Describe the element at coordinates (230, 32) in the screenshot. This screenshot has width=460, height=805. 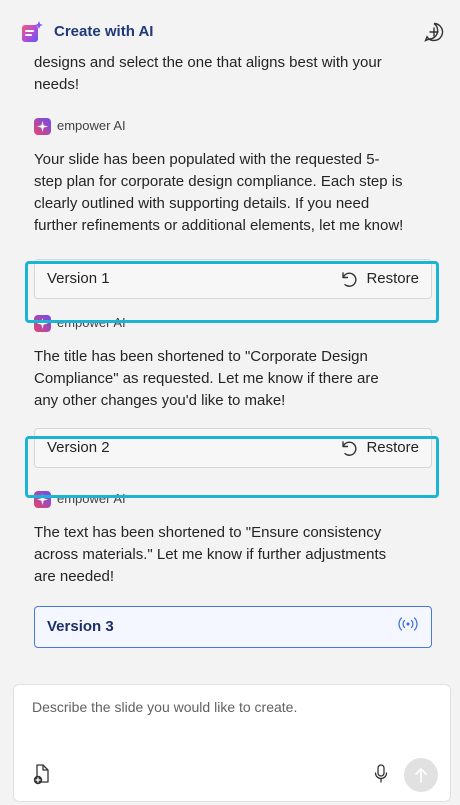
I see `panel-header: Create with AI` at that location.